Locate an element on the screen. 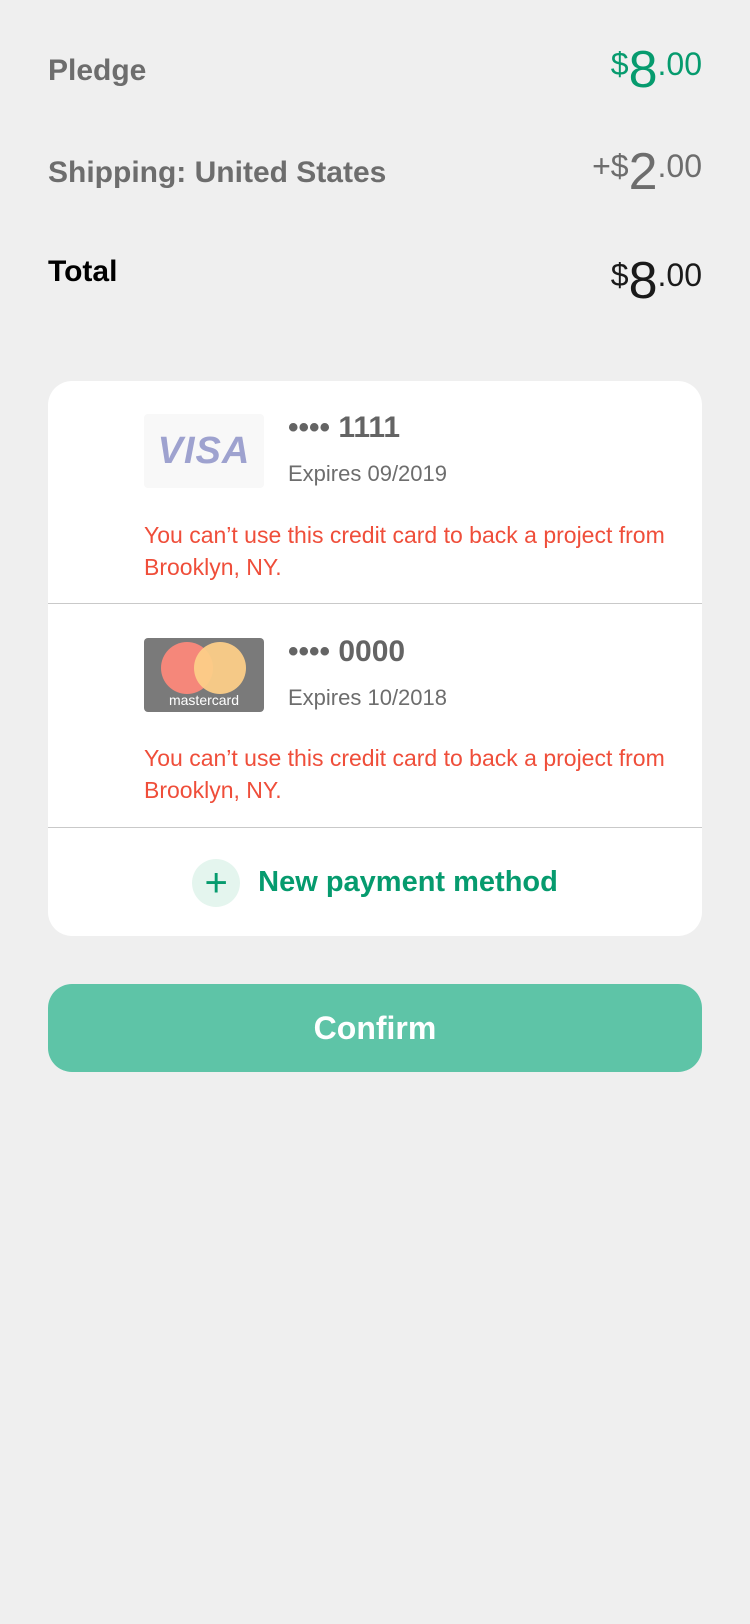 The image size is (750, 1624). total-amount: $ 8 .00 is located at coordinates (656, 281).